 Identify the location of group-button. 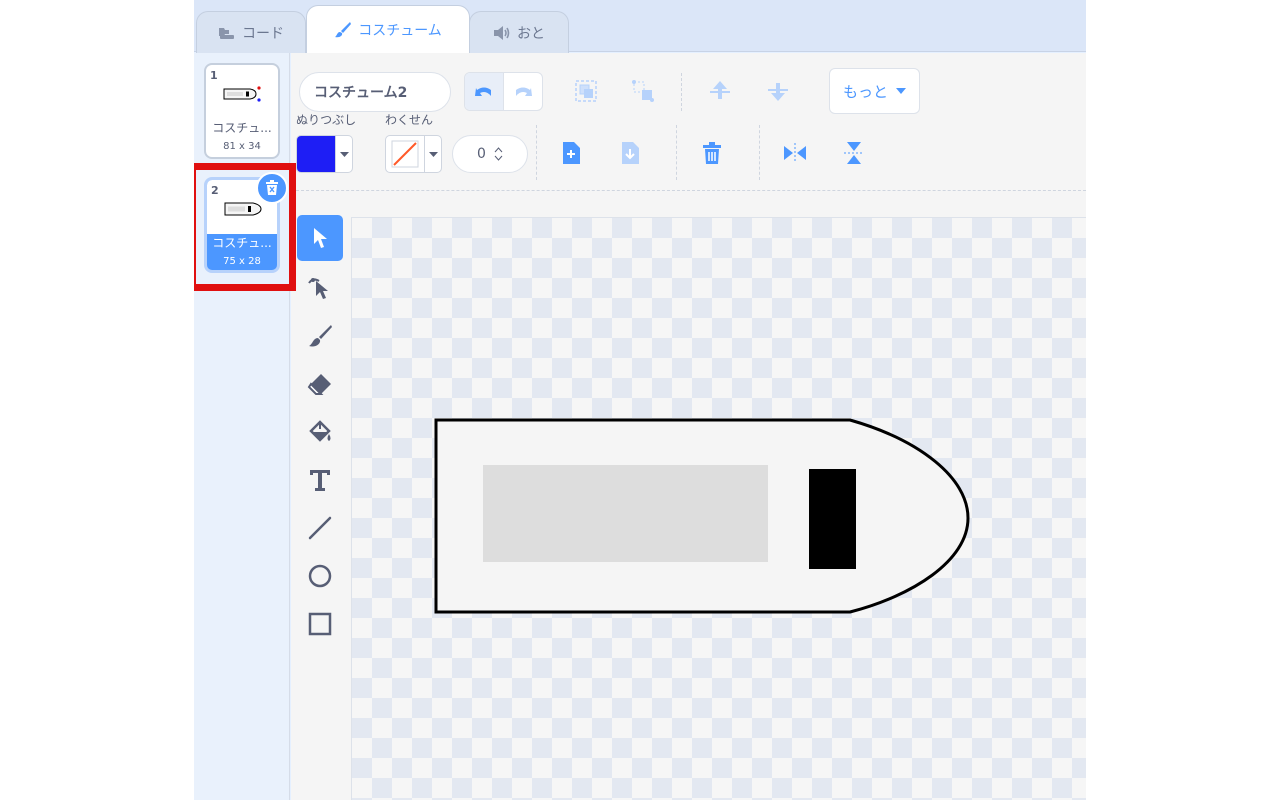
(586, 91).